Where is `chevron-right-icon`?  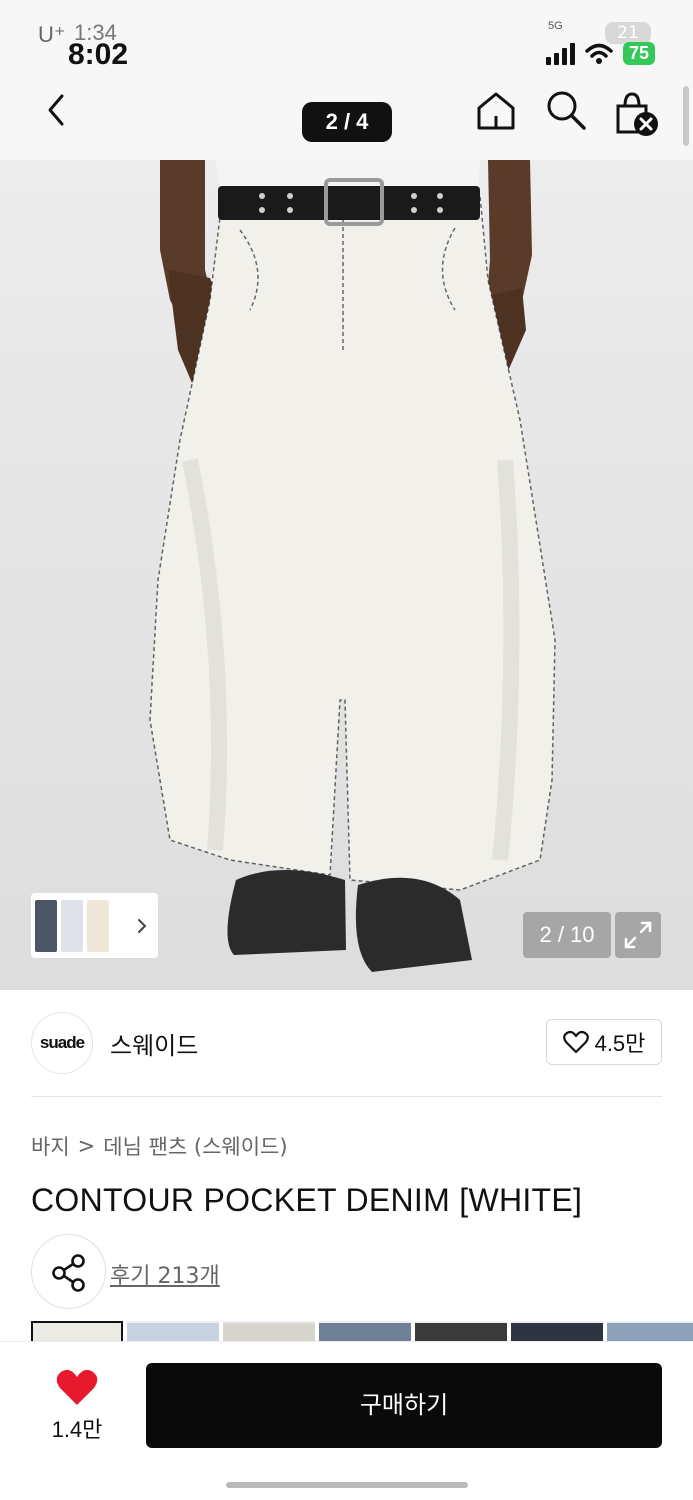 chevron-right-icon is located at coordinates (142, 926).